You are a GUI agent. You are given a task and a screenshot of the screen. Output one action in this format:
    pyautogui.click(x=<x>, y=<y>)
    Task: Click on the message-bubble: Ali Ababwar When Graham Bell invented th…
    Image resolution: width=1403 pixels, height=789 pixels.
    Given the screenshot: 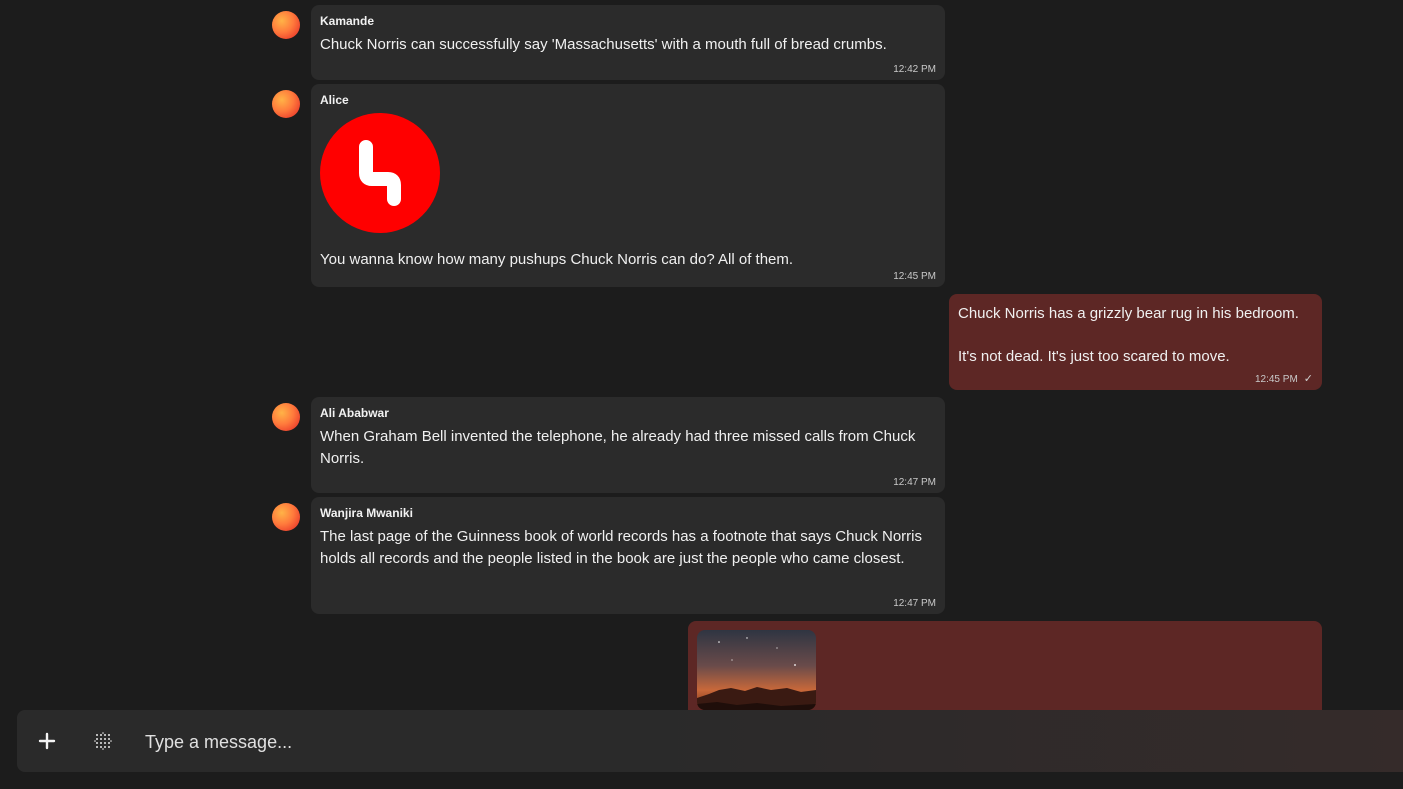 What is the action you would take?
    pyautogui.click(x=628, y=445)
    